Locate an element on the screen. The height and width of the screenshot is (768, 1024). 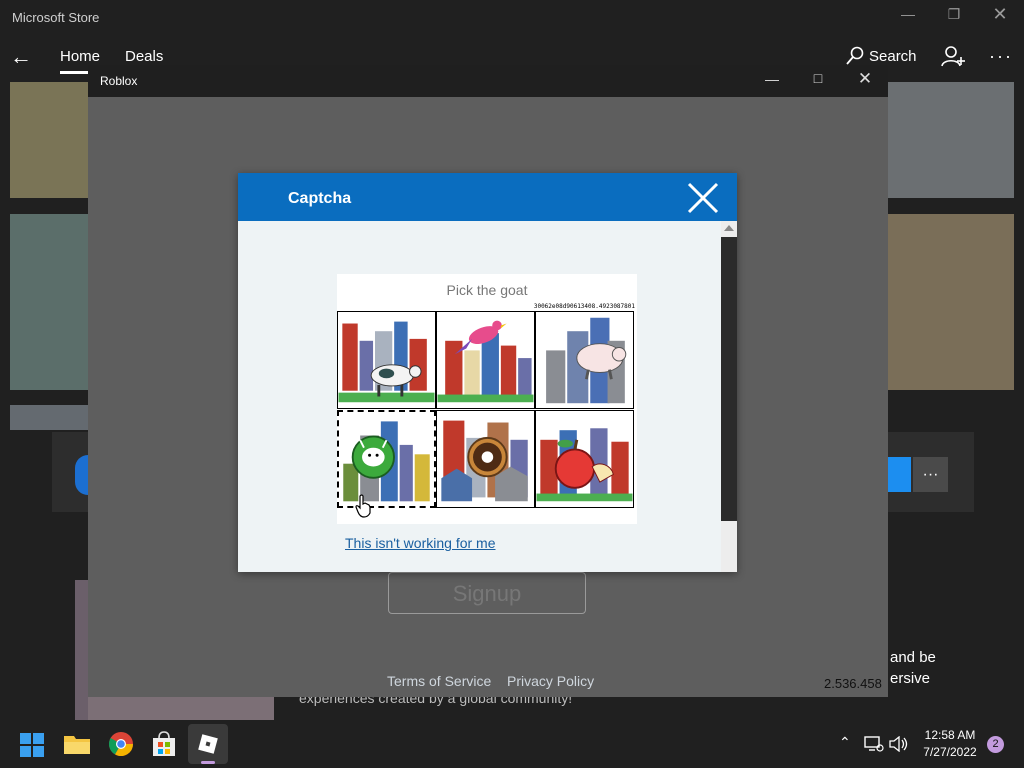
taskbar: ⌃ 12:58 AM 7/27/2022 2 is located at coordinates (512, 744).